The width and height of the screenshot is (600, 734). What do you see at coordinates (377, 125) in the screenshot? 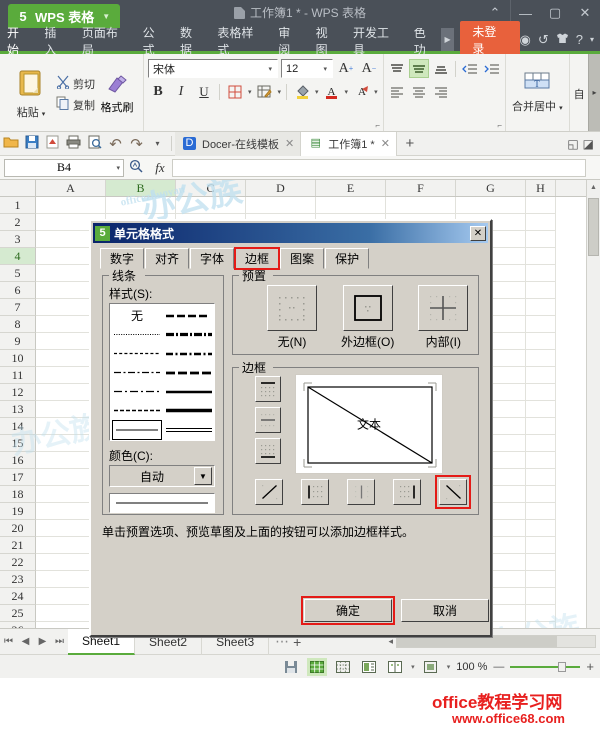
I see `font-dialog-launcher: ⌐` at bounding box center [377, 125].